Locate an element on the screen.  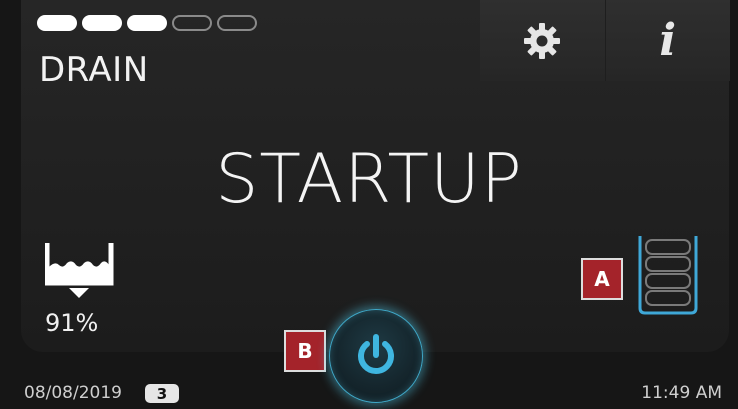
gear-icon is located at coordinates (542, 40).